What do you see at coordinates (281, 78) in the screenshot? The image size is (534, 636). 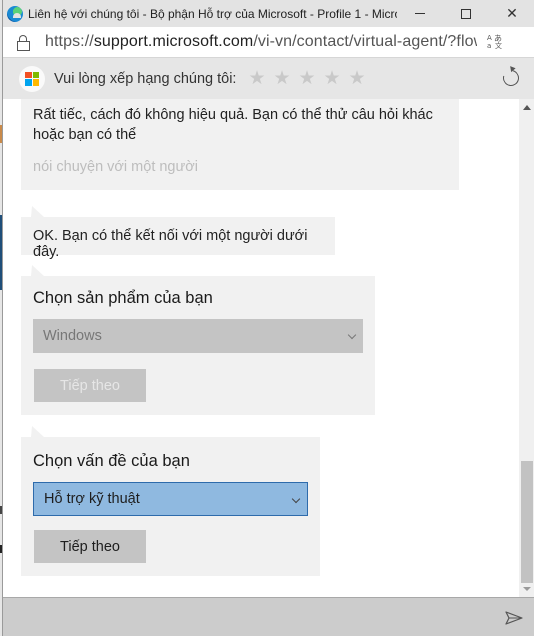 I see `star-icon-2: ★` at bounding box center [281, 78].